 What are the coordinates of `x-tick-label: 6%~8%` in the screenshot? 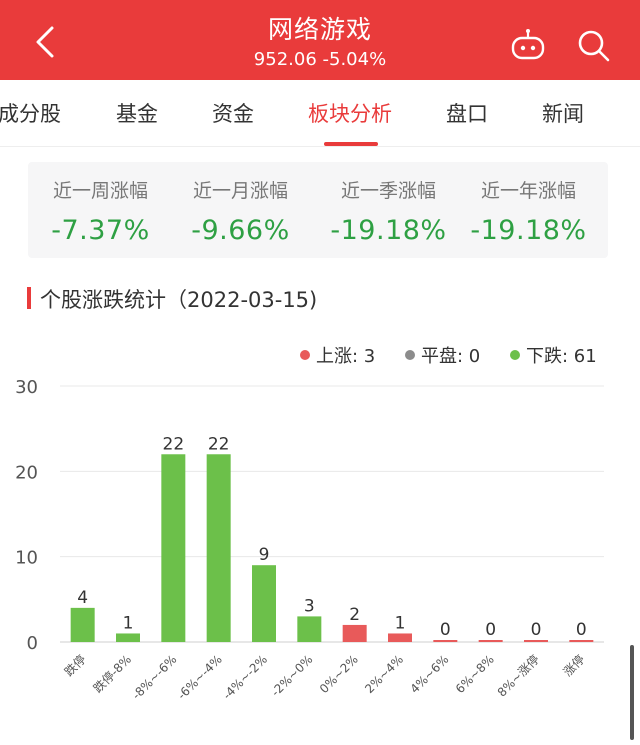 It's located at (475, 674).